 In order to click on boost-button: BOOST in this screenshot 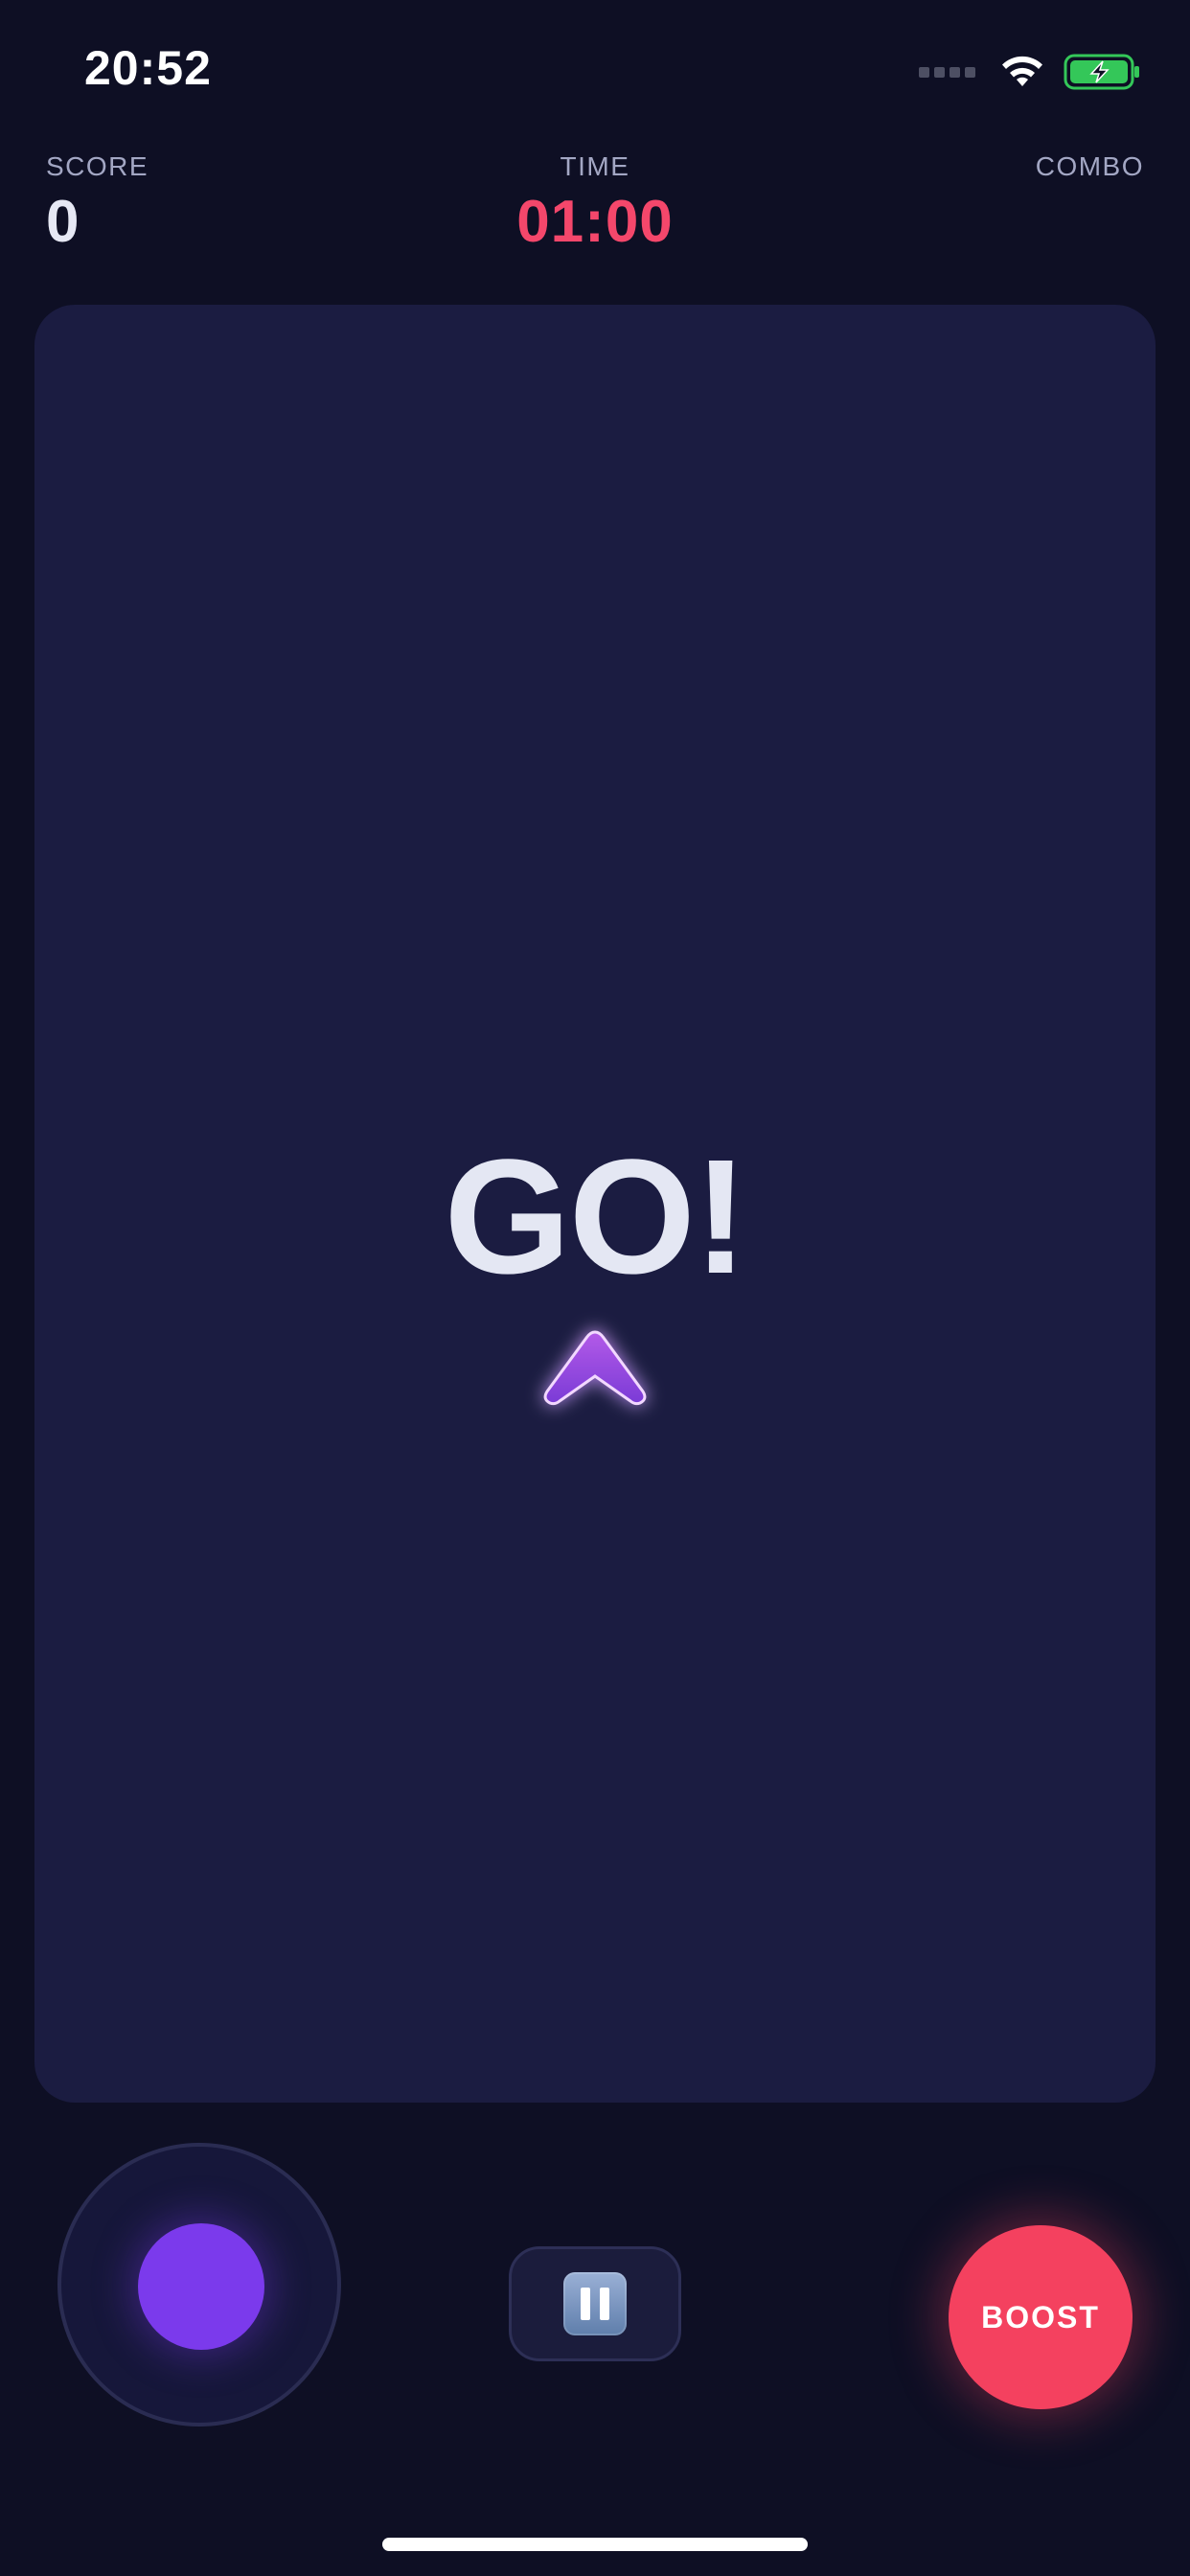, I will do `click(1041, 2317)`.